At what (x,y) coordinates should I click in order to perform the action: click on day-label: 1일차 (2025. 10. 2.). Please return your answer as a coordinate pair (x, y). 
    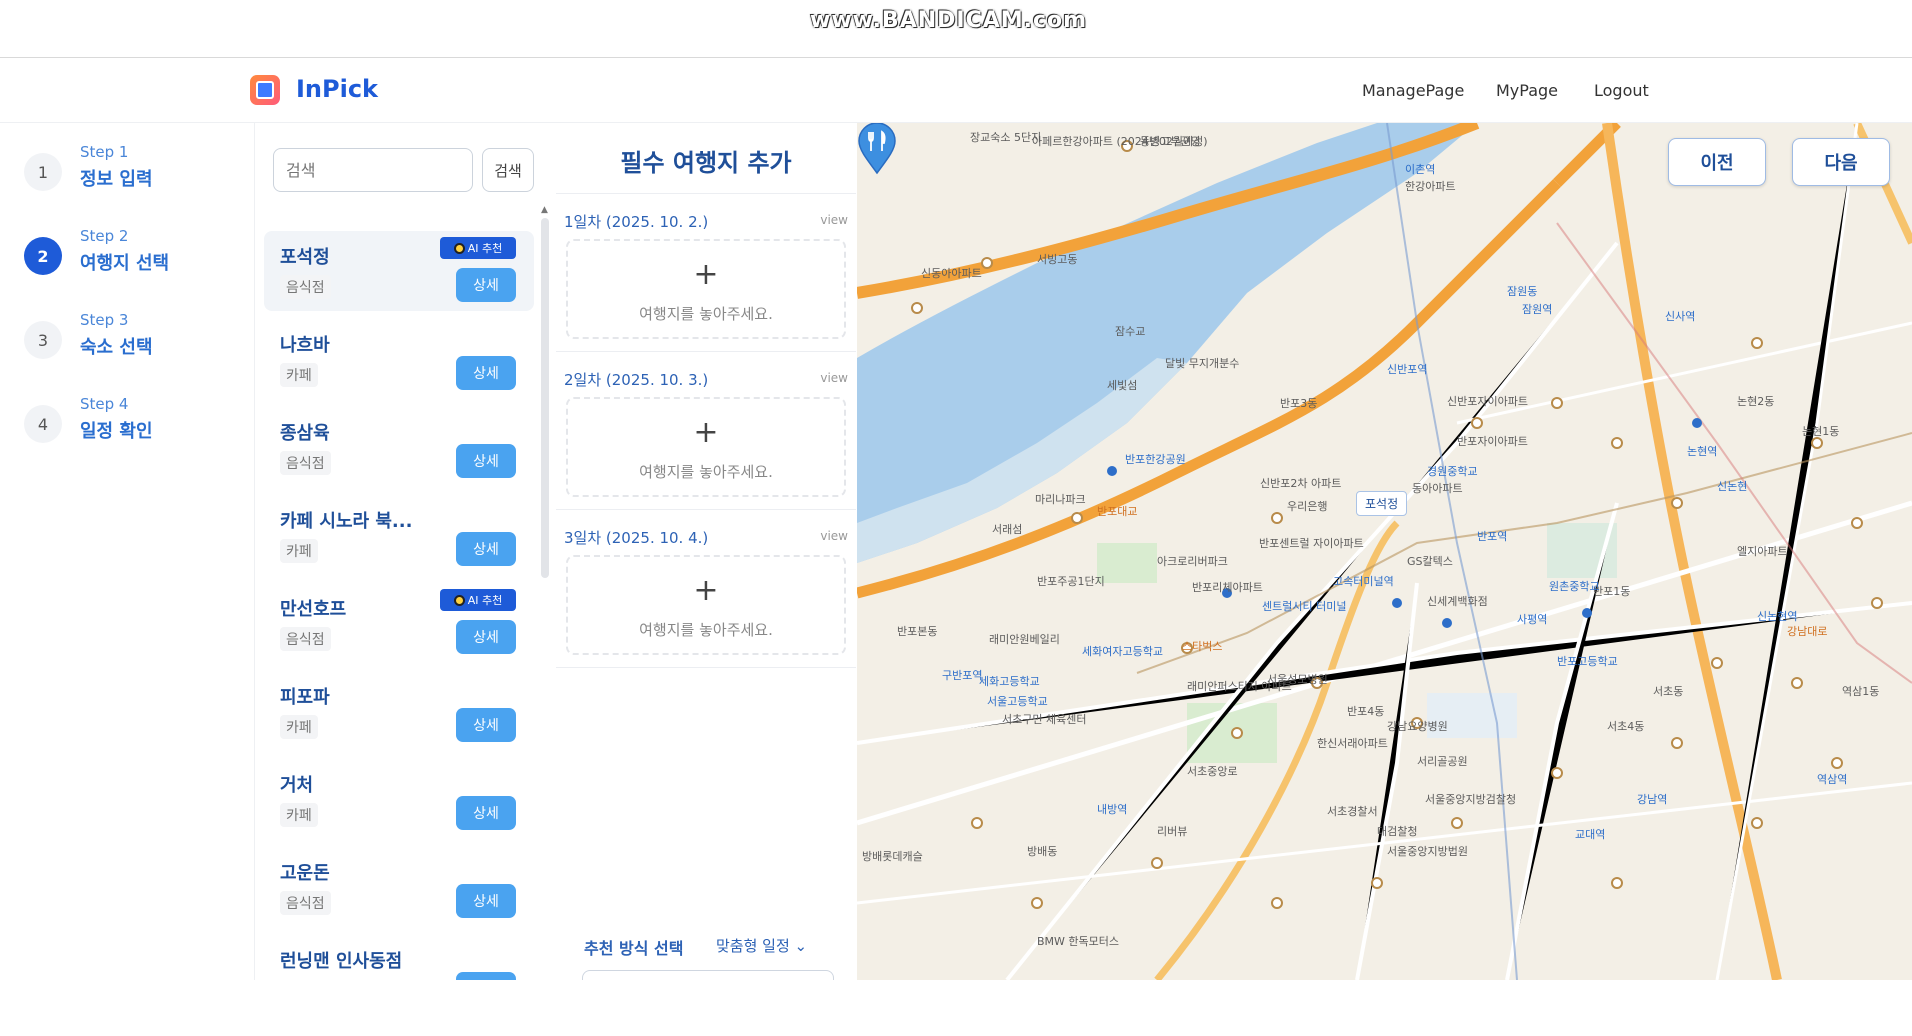
    Looking at the image, I should click on (636, 222).